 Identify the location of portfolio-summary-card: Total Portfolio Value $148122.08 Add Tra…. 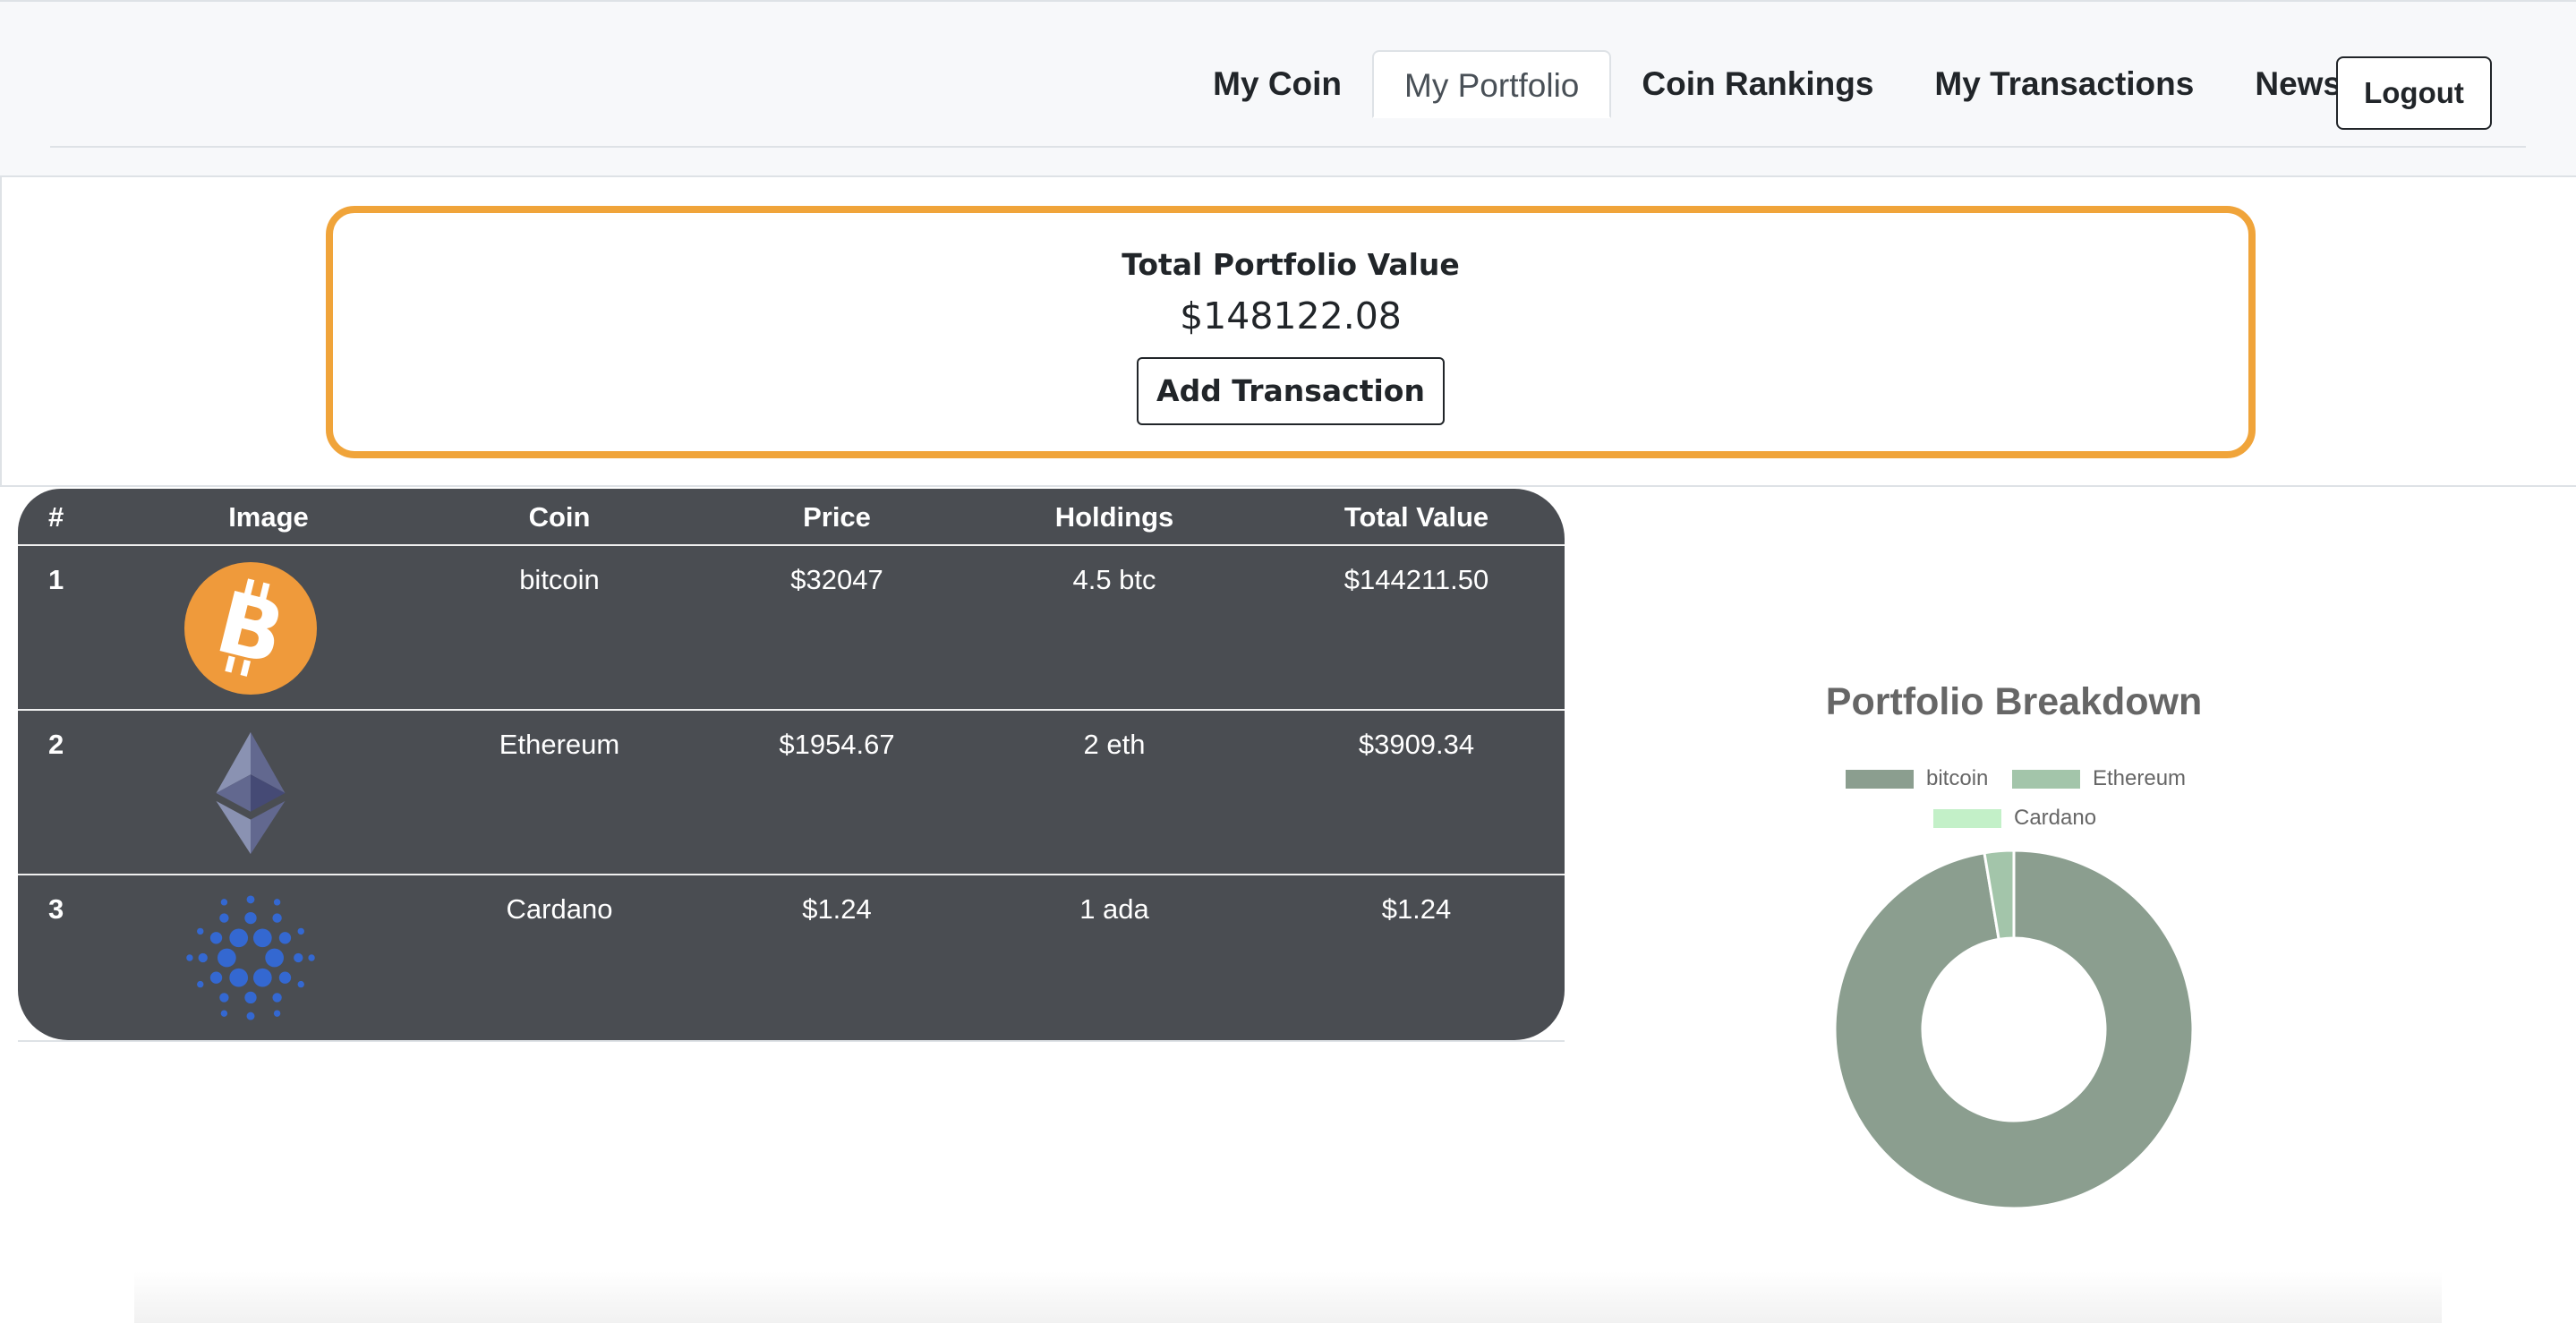
(1291, 332).